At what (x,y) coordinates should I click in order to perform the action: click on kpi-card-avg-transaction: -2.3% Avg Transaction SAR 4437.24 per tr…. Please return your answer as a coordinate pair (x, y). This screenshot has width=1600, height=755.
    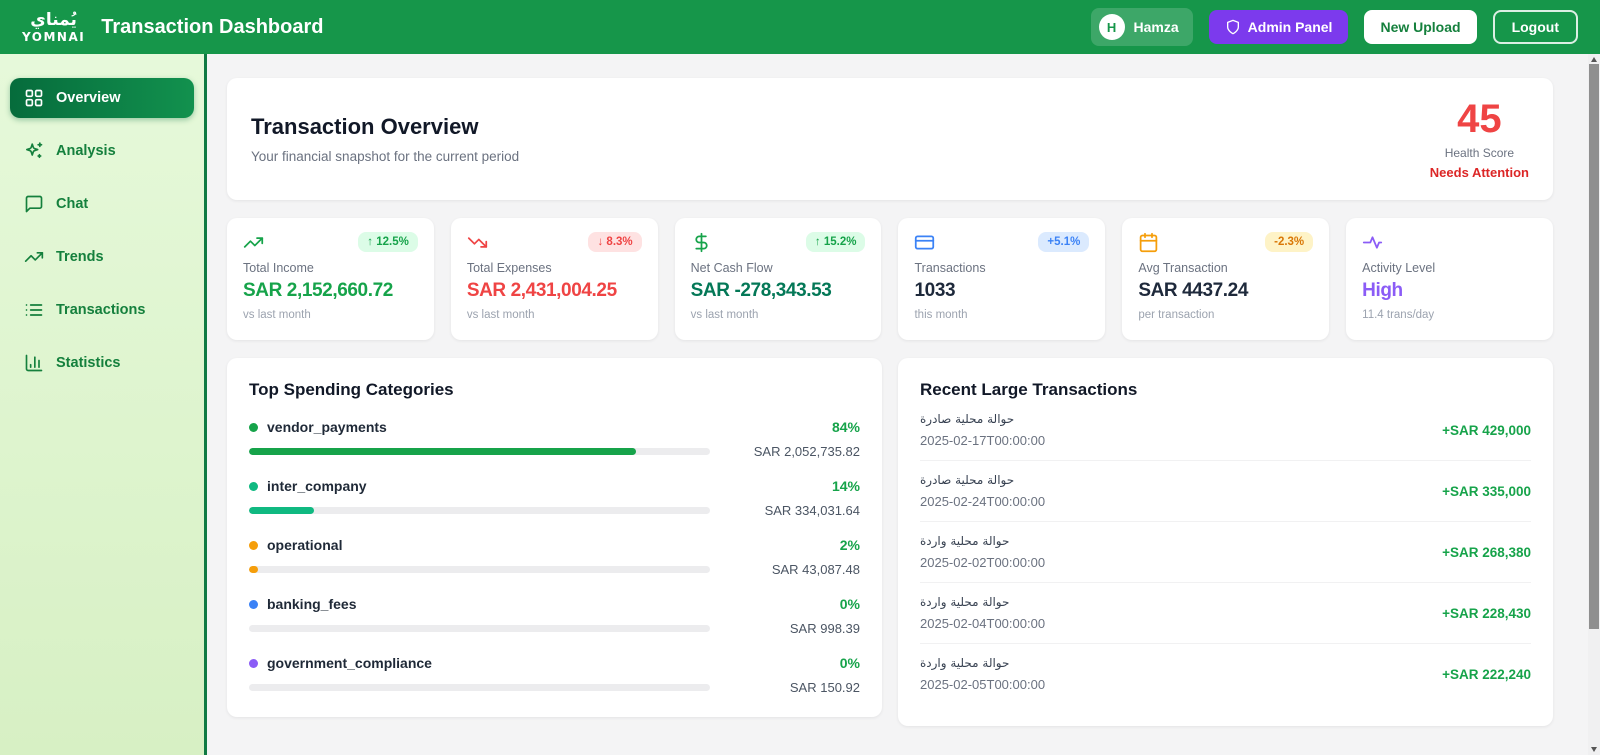
    Looking at the image, I should click on (1226, 279).